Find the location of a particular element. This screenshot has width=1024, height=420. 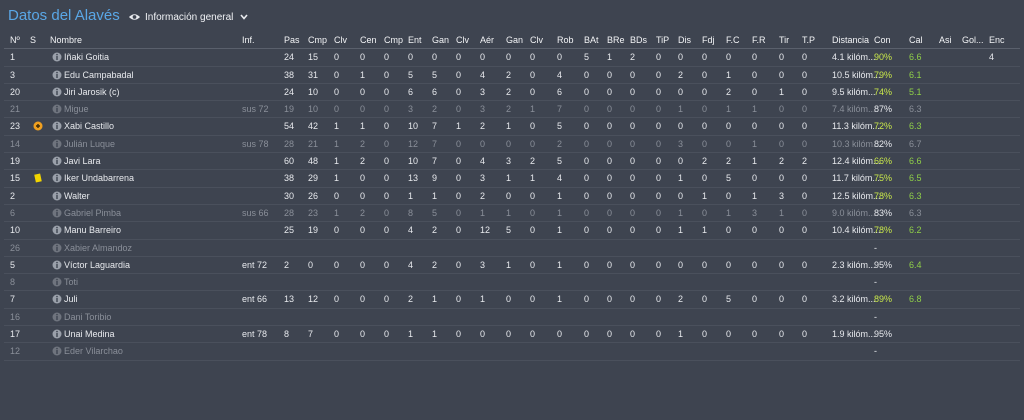

player-name: Walter is located at coordinates (77, 196).